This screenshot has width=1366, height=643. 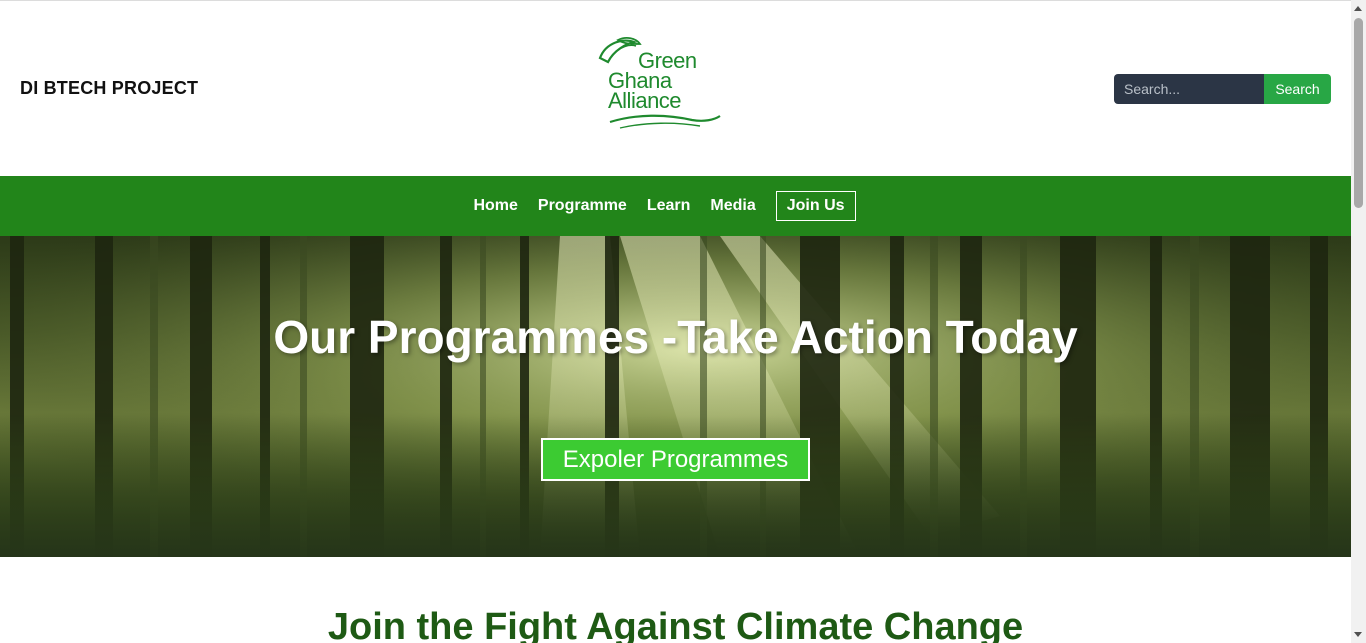 What do you see at coordinates (1358, 8) in the screenshot?
I see `scroll-up-arrow-icon` at bounding box center [1358, 8].